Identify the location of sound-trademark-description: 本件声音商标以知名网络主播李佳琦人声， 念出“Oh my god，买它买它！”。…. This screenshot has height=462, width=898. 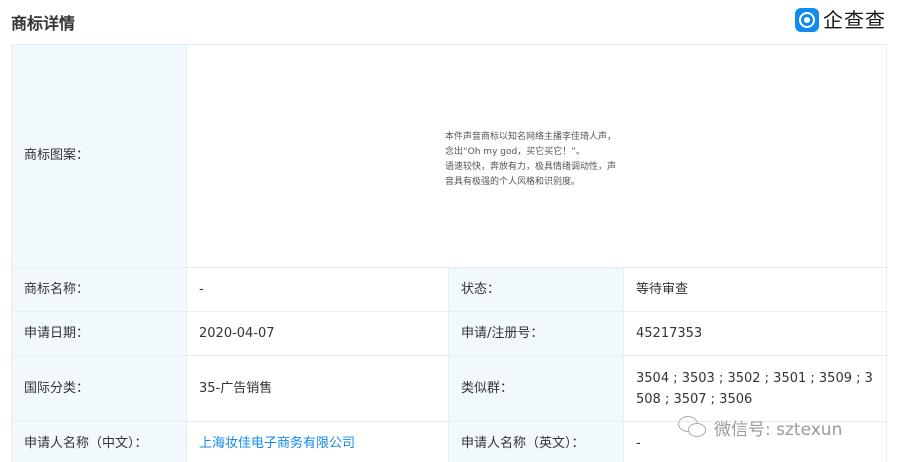
(530, 160).